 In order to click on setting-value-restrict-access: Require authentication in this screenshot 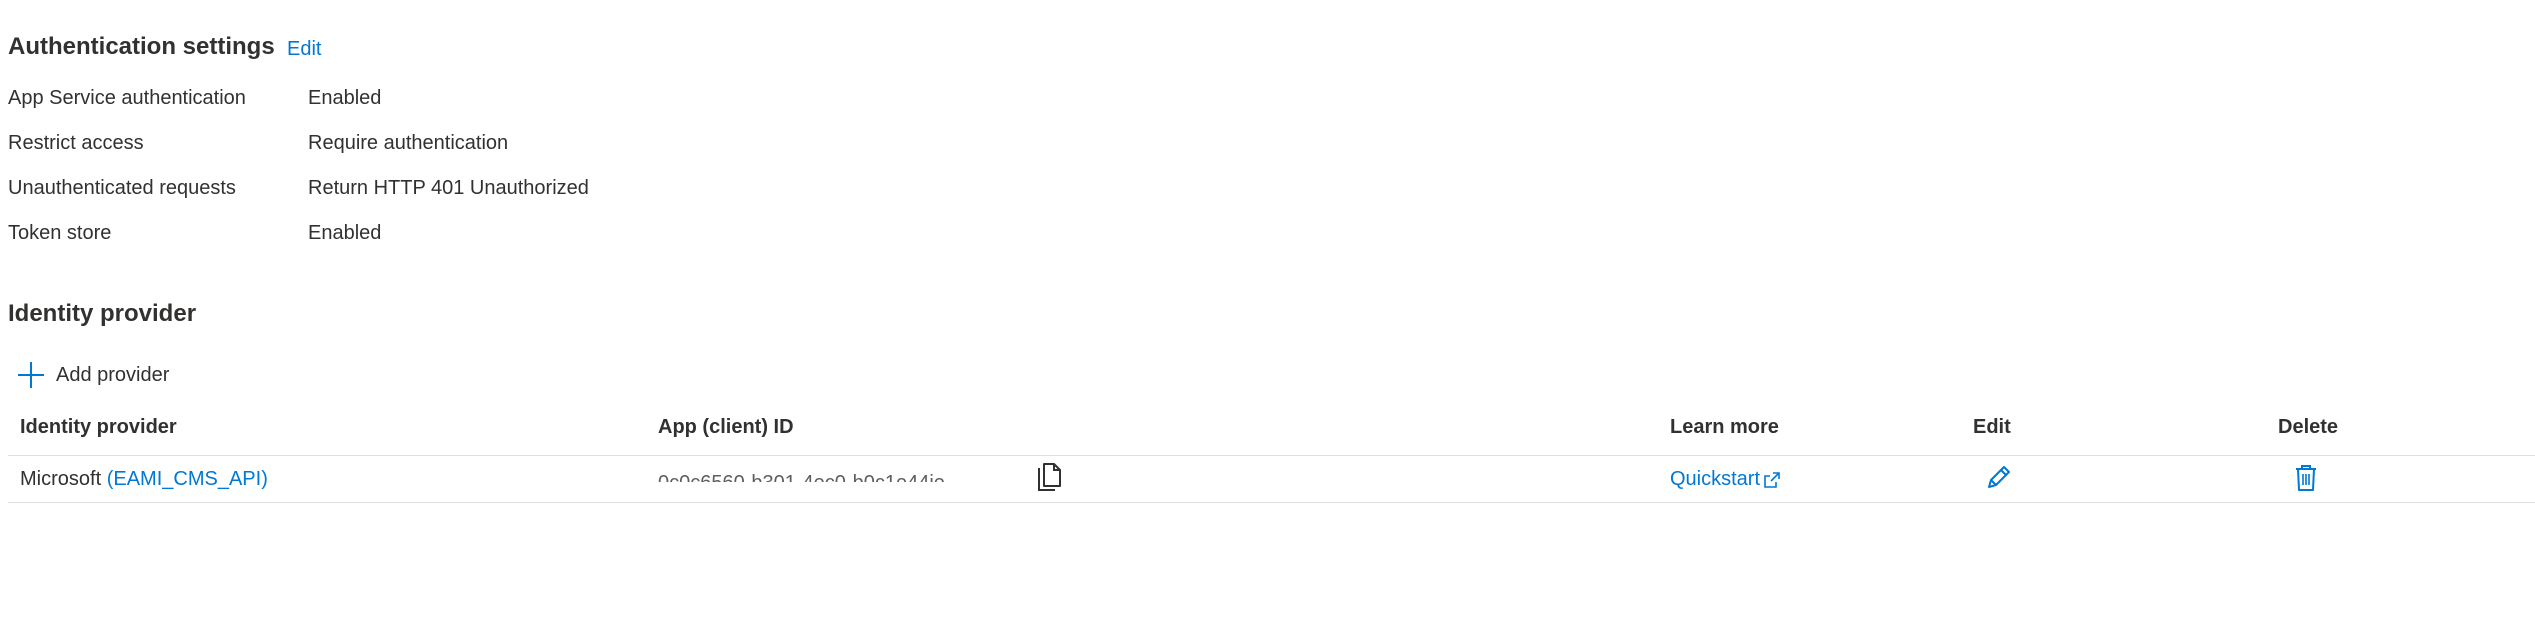, I will do `click(408, 143)`.